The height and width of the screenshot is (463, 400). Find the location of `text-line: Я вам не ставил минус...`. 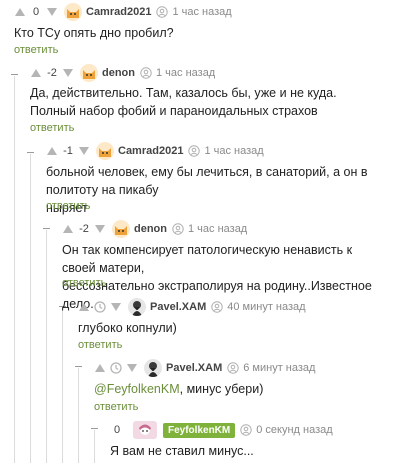

text-line: Я вам не ставил минус... is located at coordinates (182, 451).